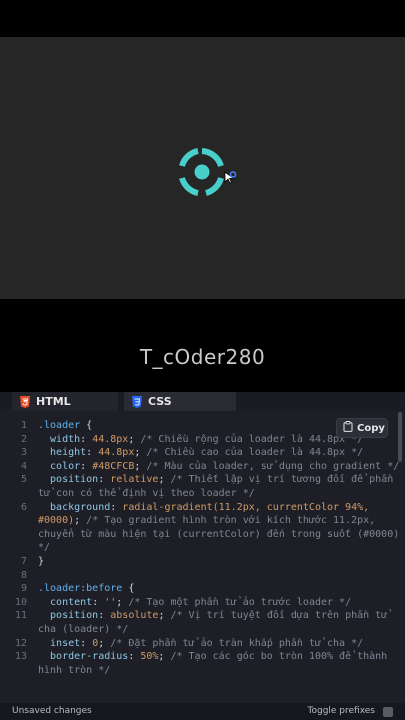 This screenshot has height=720, width=405. What do you see at coordinates (23, 589) in the screenshot?
I see `line-number: 9` at bounding box center [23, 589].